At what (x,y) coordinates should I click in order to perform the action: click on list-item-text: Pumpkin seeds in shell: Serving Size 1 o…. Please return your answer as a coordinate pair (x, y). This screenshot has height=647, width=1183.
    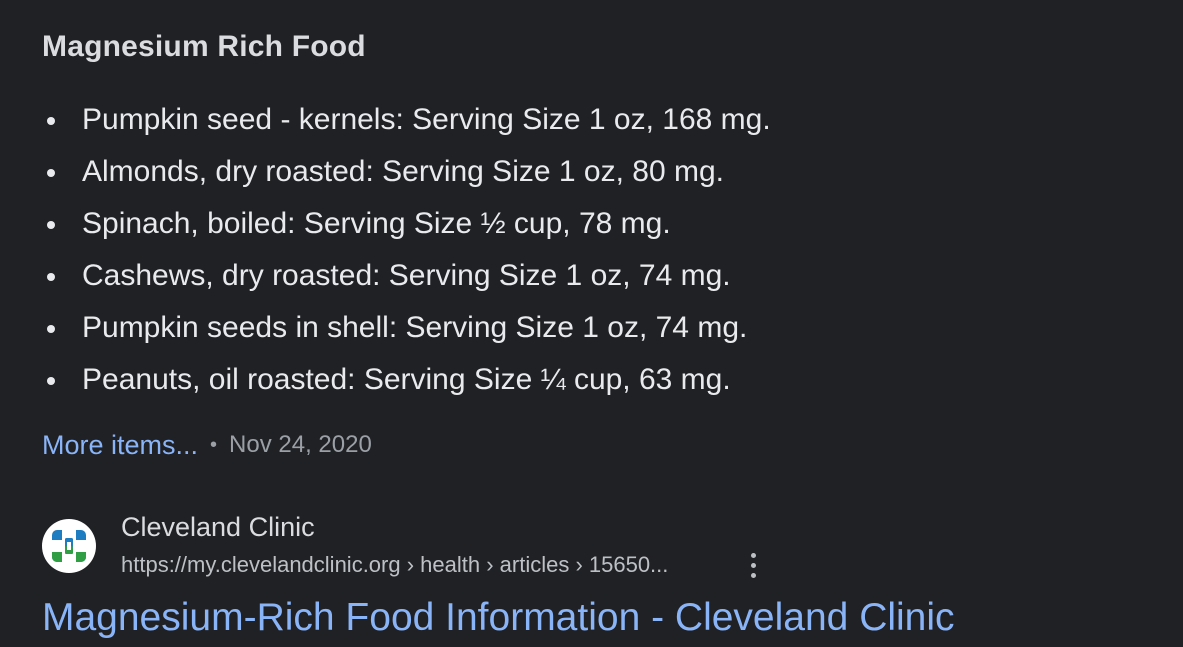
    Looking at the image, I should click on (415, 327).